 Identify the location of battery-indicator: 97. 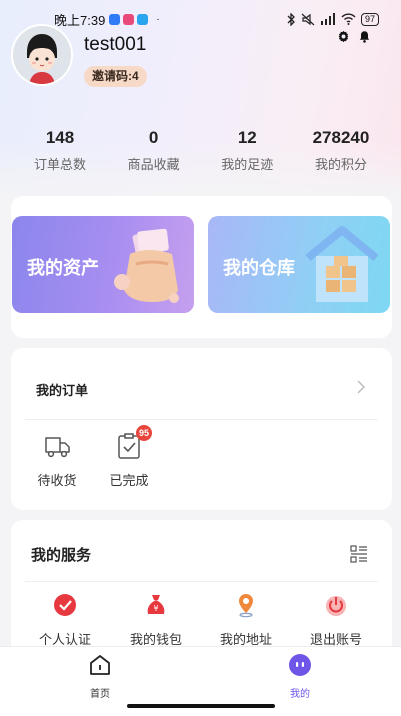
(369, 19).